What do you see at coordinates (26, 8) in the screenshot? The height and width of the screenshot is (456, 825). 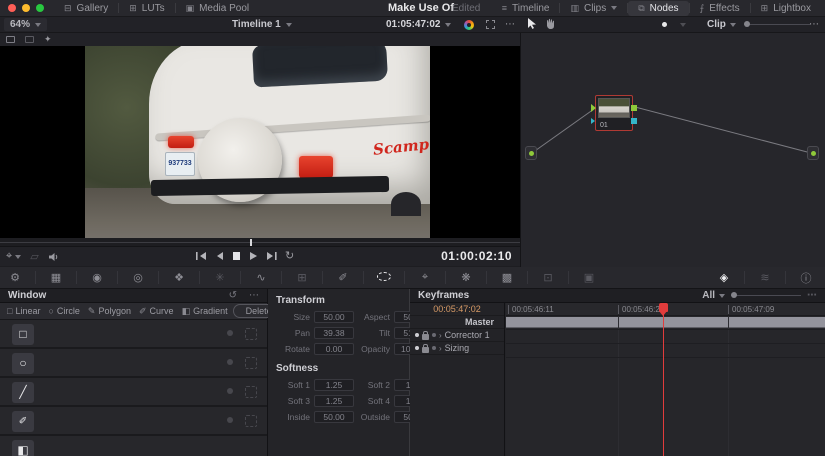 I see `minimize-window-button` at bounding box center [26, 8].